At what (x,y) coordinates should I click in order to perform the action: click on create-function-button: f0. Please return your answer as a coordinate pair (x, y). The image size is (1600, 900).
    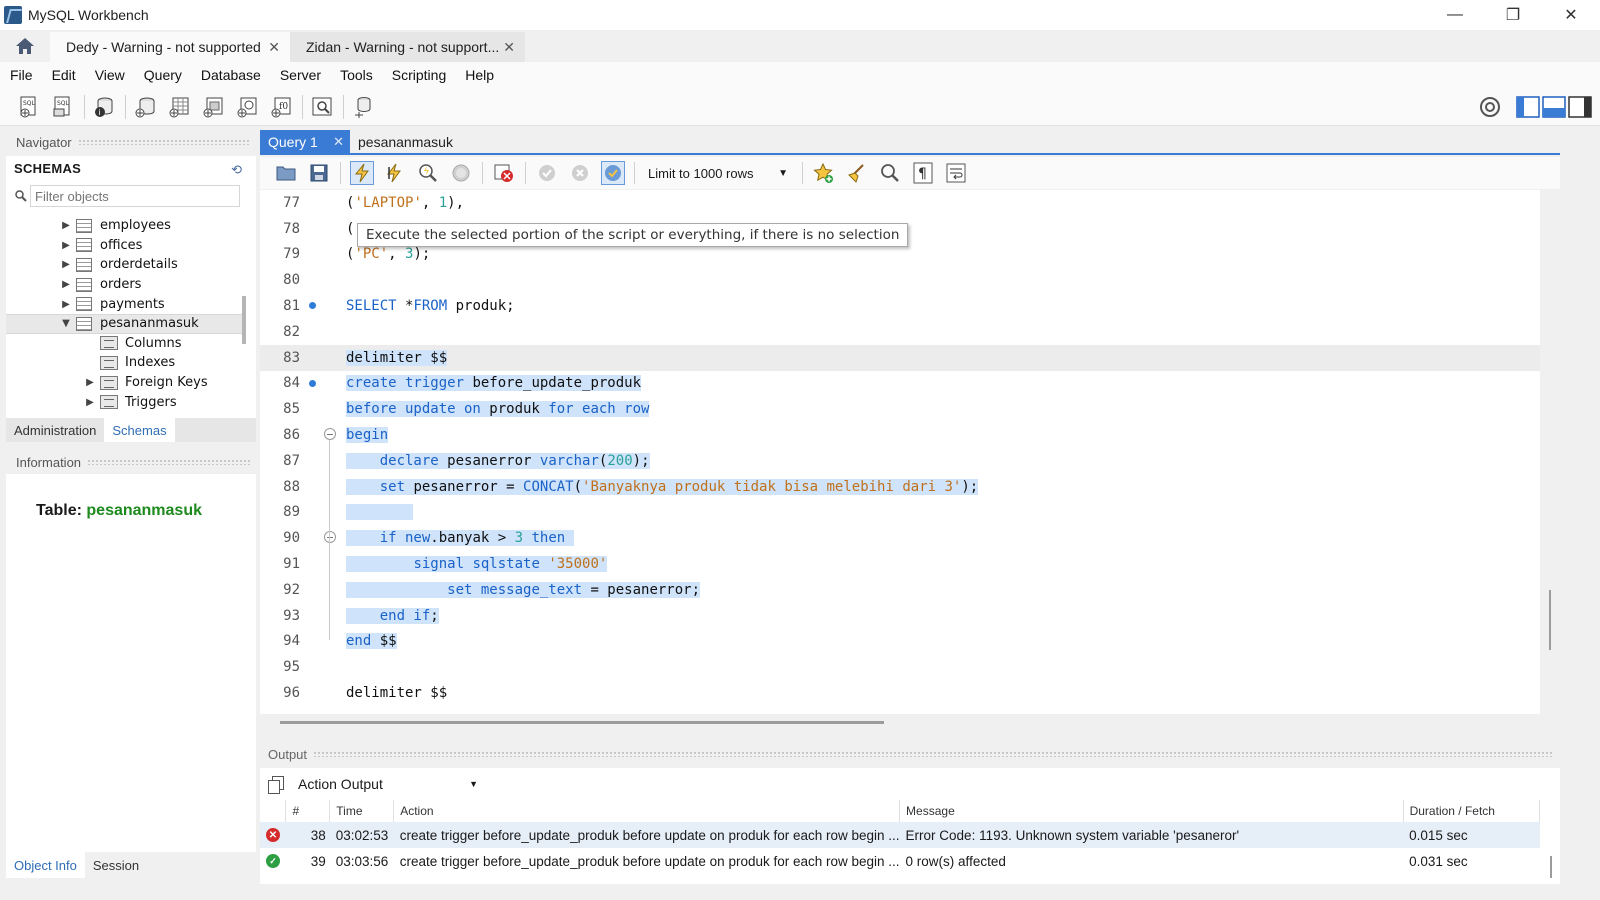
    Looking at the image, I should click on (281, 107).